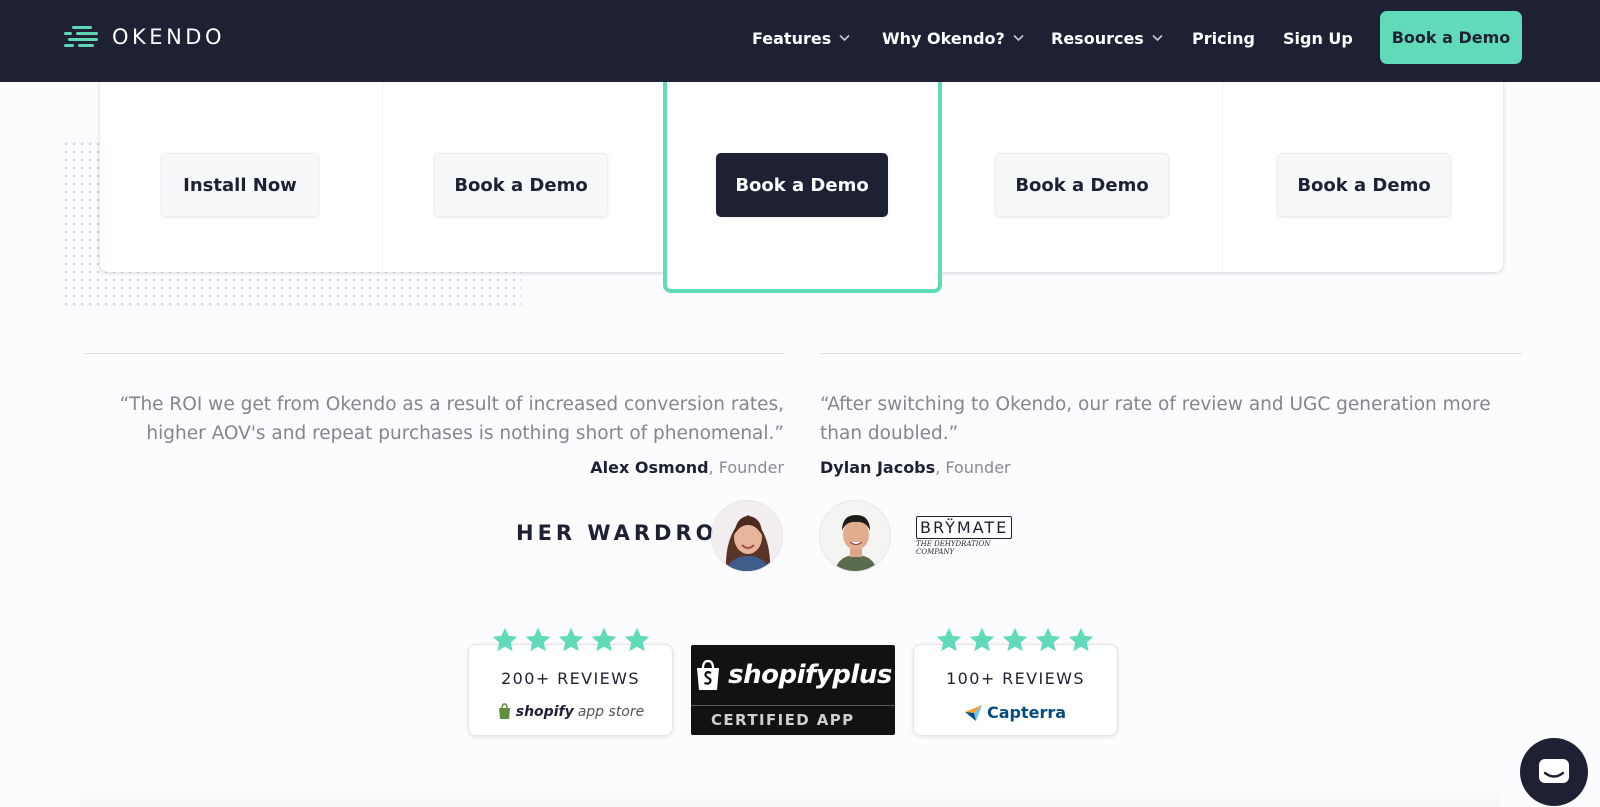 This screenshot has height=807, width=1600. Describe the element at coordinates (793, 705) in the screenshot. I see `badge-divider` at that location.